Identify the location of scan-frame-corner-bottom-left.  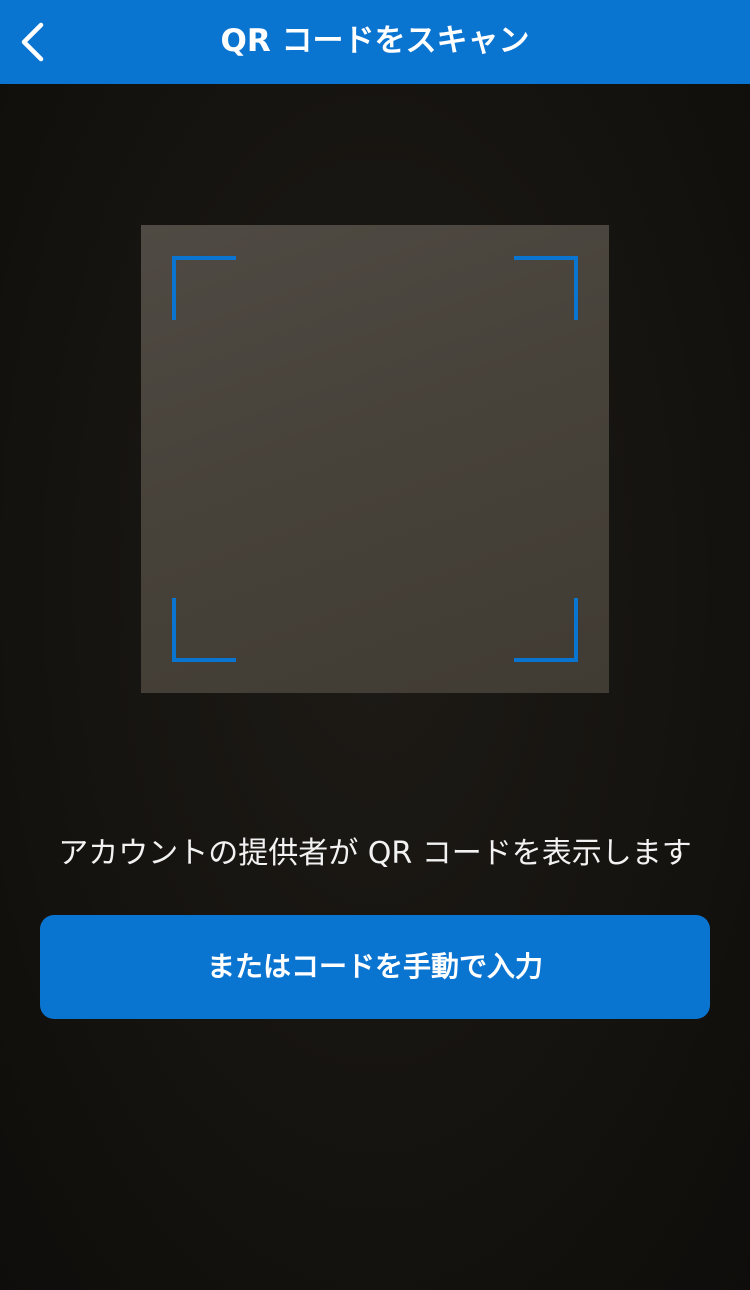
(204, 630).